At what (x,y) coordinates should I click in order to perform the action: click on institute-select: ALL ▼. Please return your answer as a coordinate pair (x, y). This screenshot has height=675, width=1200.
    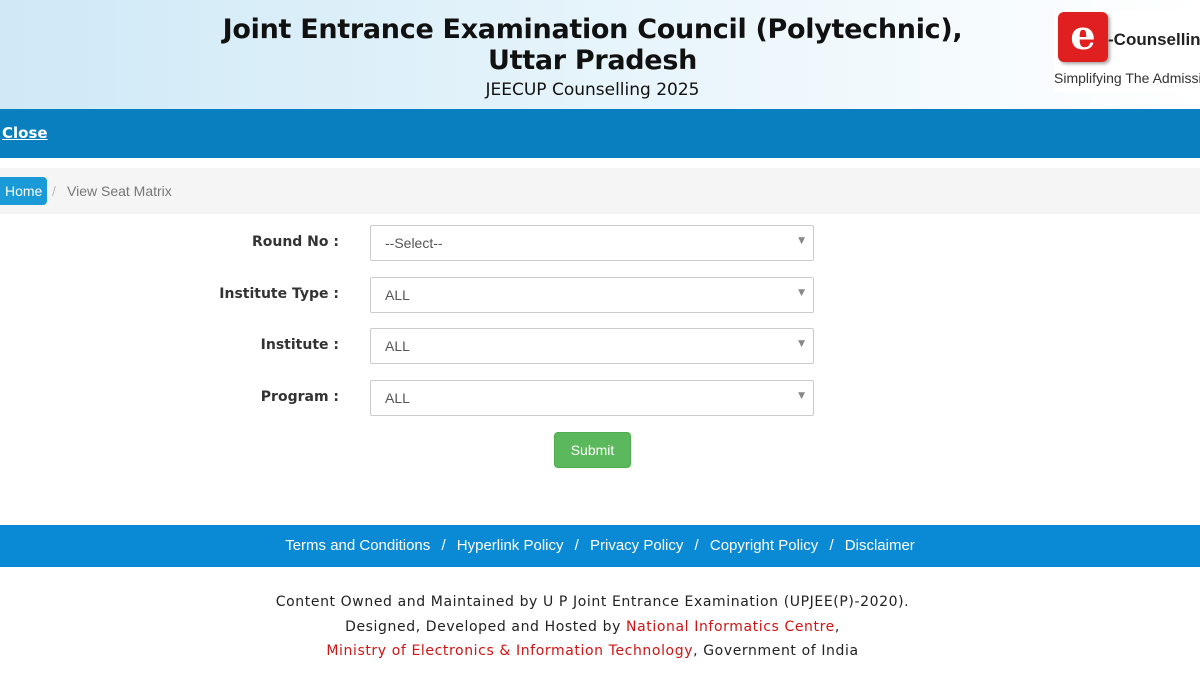
    Looking at the image, I should click on (592, 346).